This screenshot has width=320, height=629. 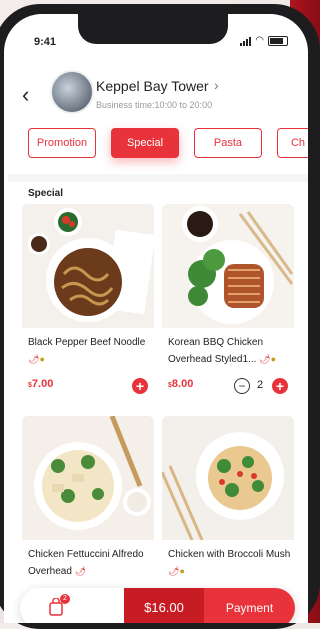 I want to click on cart-bar: 2 $16.00 Payment, so click(x=157, y=605).